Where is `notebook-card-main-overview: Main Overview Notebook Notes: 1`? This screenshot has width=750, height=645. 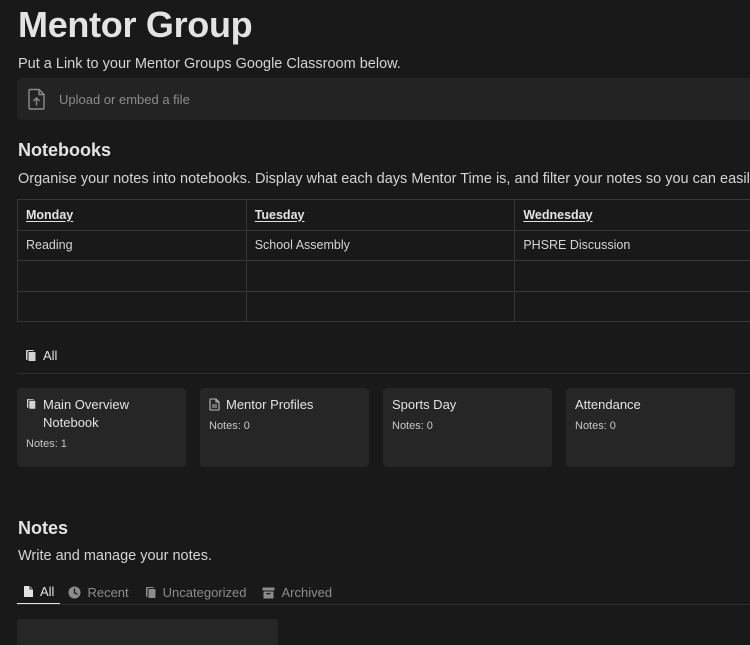 notebook-card-main-overview: Main Overview Notebook Notes: 1 is located at coordinates (101, 427).